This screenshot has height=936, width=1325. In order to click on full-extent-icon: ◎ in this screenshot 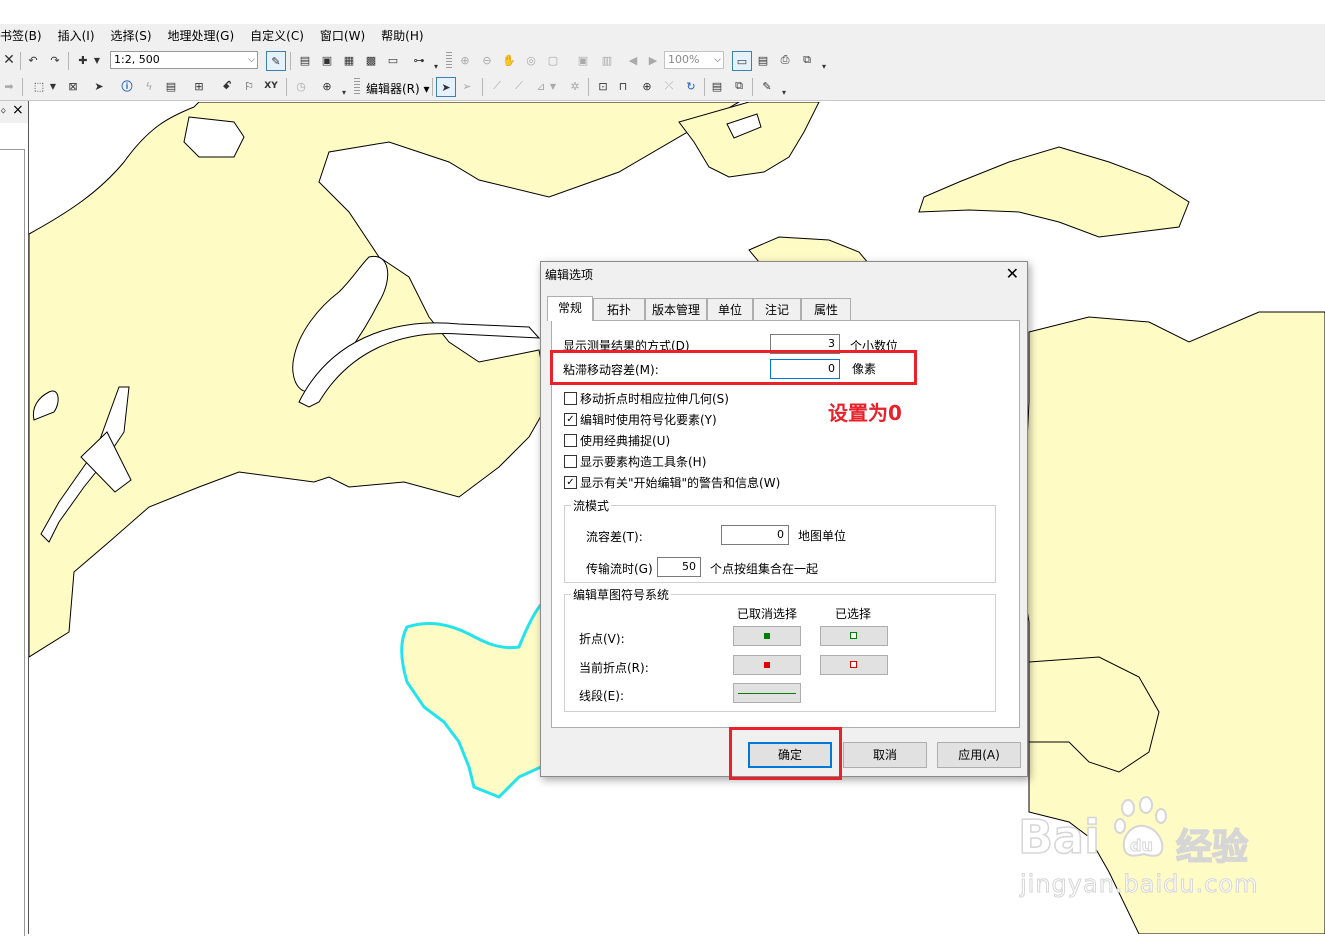, I will do `click(531, 60)`.